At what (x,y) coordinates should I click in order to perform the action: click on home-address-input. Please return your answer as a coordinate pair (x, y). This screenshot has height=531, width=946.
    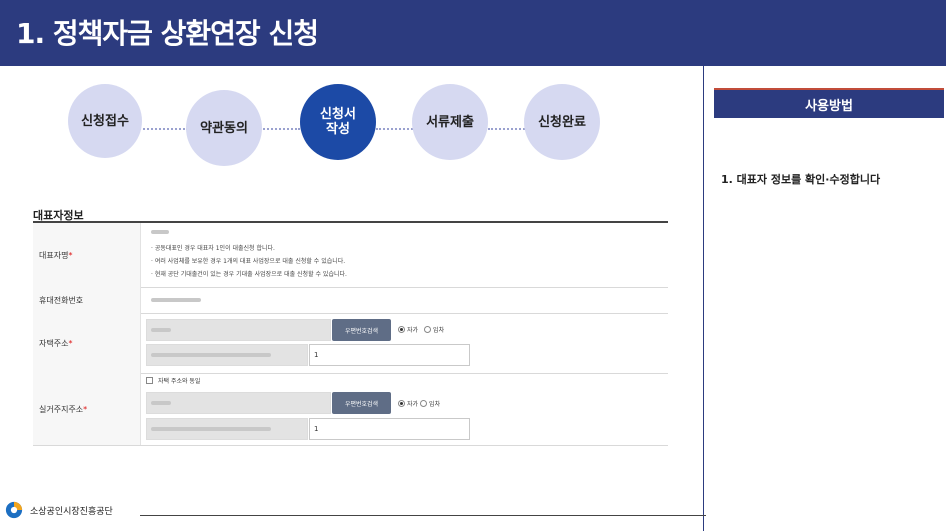
    Looking at the image, I should click on (227, 355).